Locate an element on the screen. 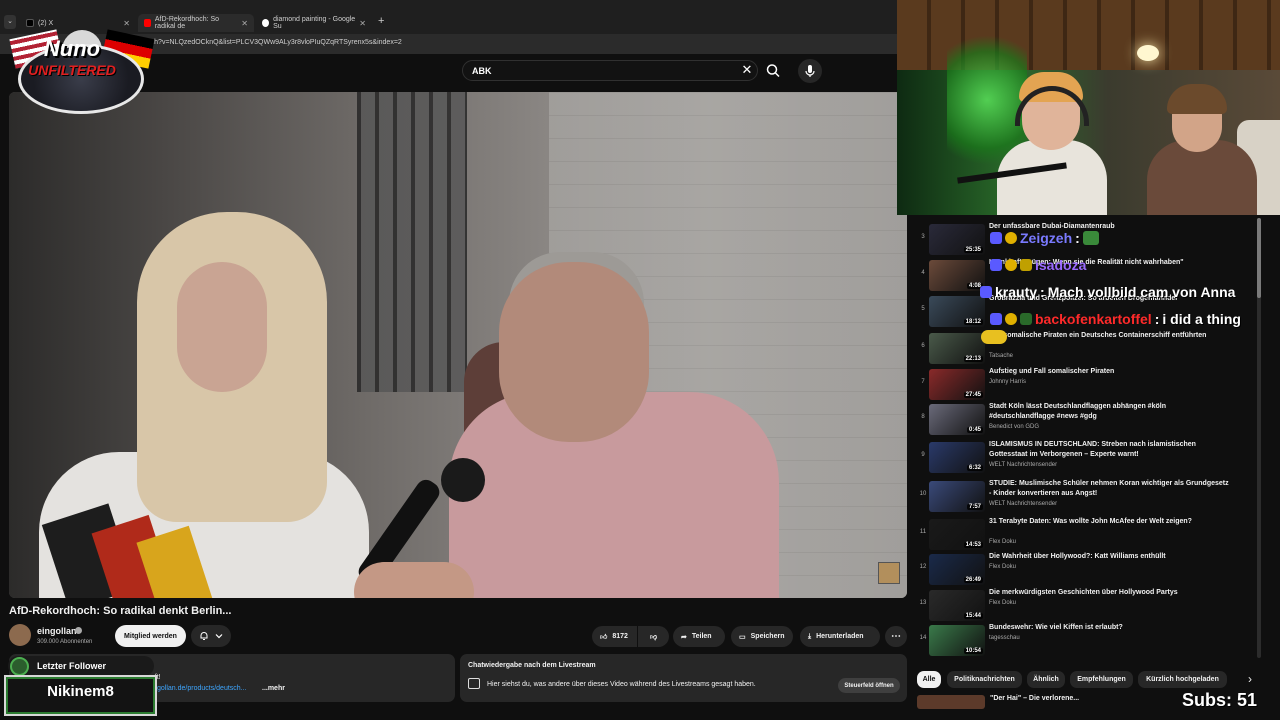 The image size is (1280, 720). logo-subtitle: UNFILTERED is located at coordinates (72, 70).